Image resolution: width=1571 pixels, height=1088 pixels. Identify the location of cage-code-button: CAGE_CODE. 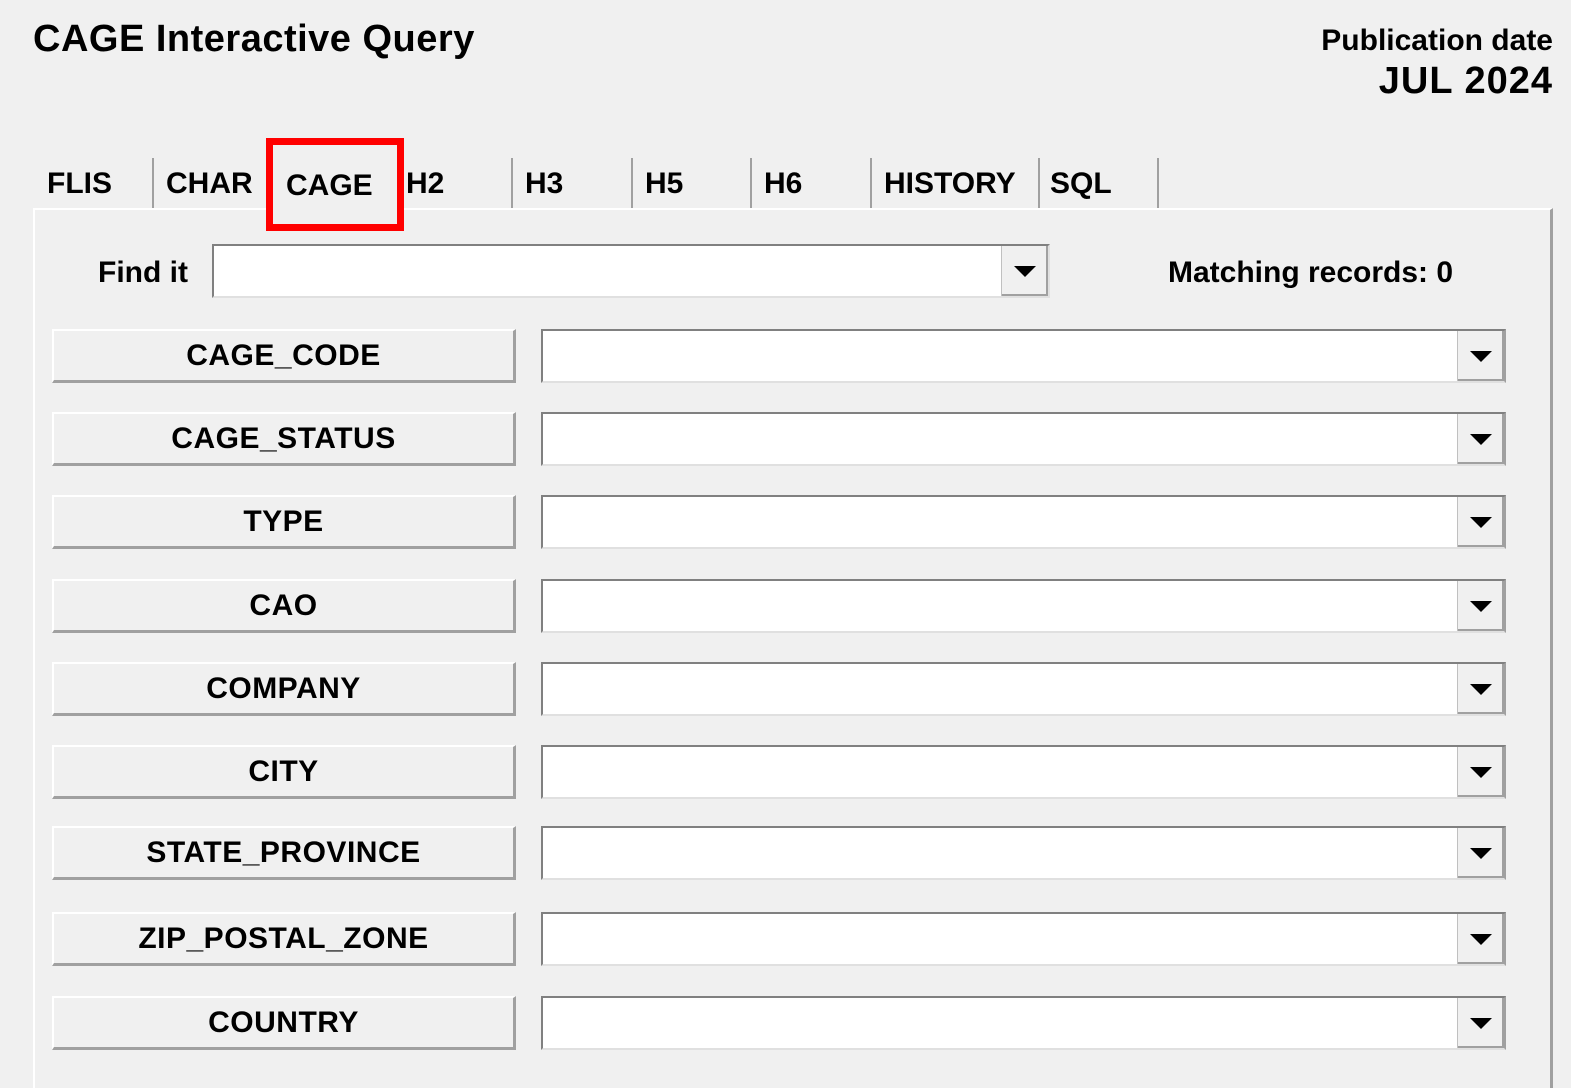
(284, 356).